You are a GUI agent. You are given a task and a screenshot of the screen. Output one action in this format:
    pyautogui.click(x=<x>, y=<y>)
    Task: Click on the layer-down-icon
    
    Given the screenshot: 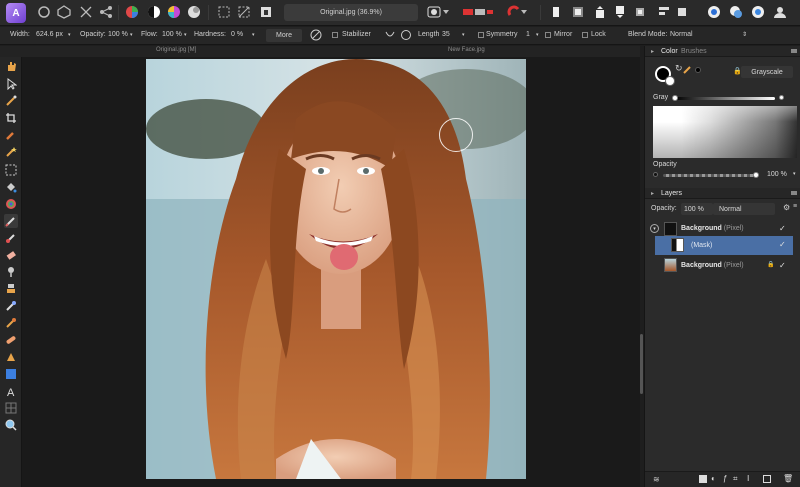 What is the action you would take?
    pyautogui.click(x=620, y=12)
    